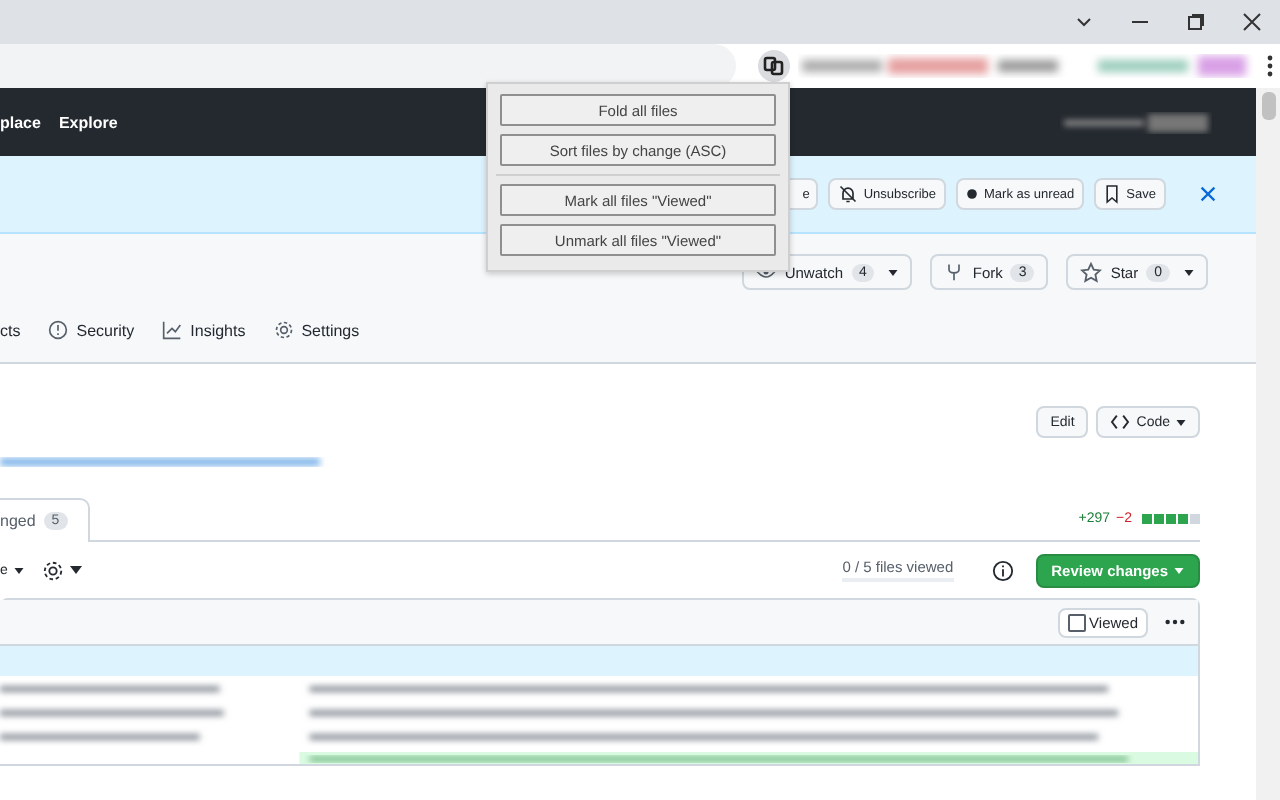 This screenshot has width=1280, height=800. I want to click on gear-icon, so click(283, 330).